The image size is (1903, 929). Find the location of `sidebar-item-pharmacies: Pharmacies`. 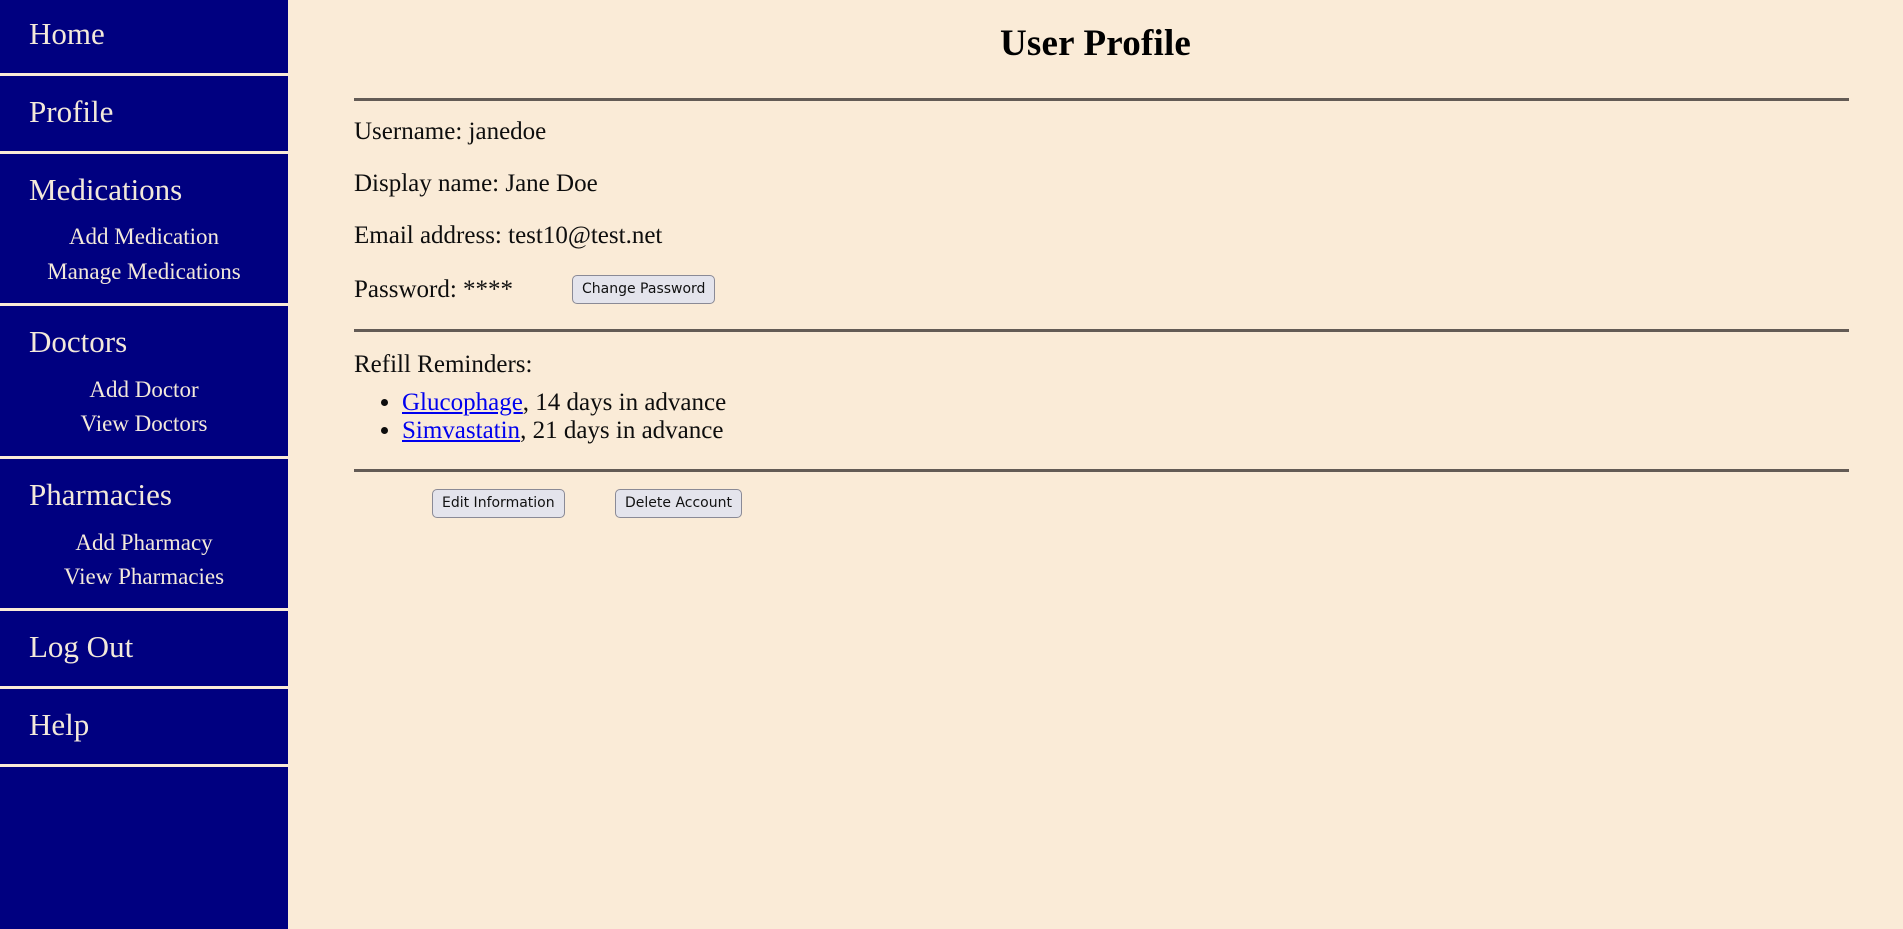

sidebar-item-pharmacies: Pharmacies is located at coordinates (144, 495).